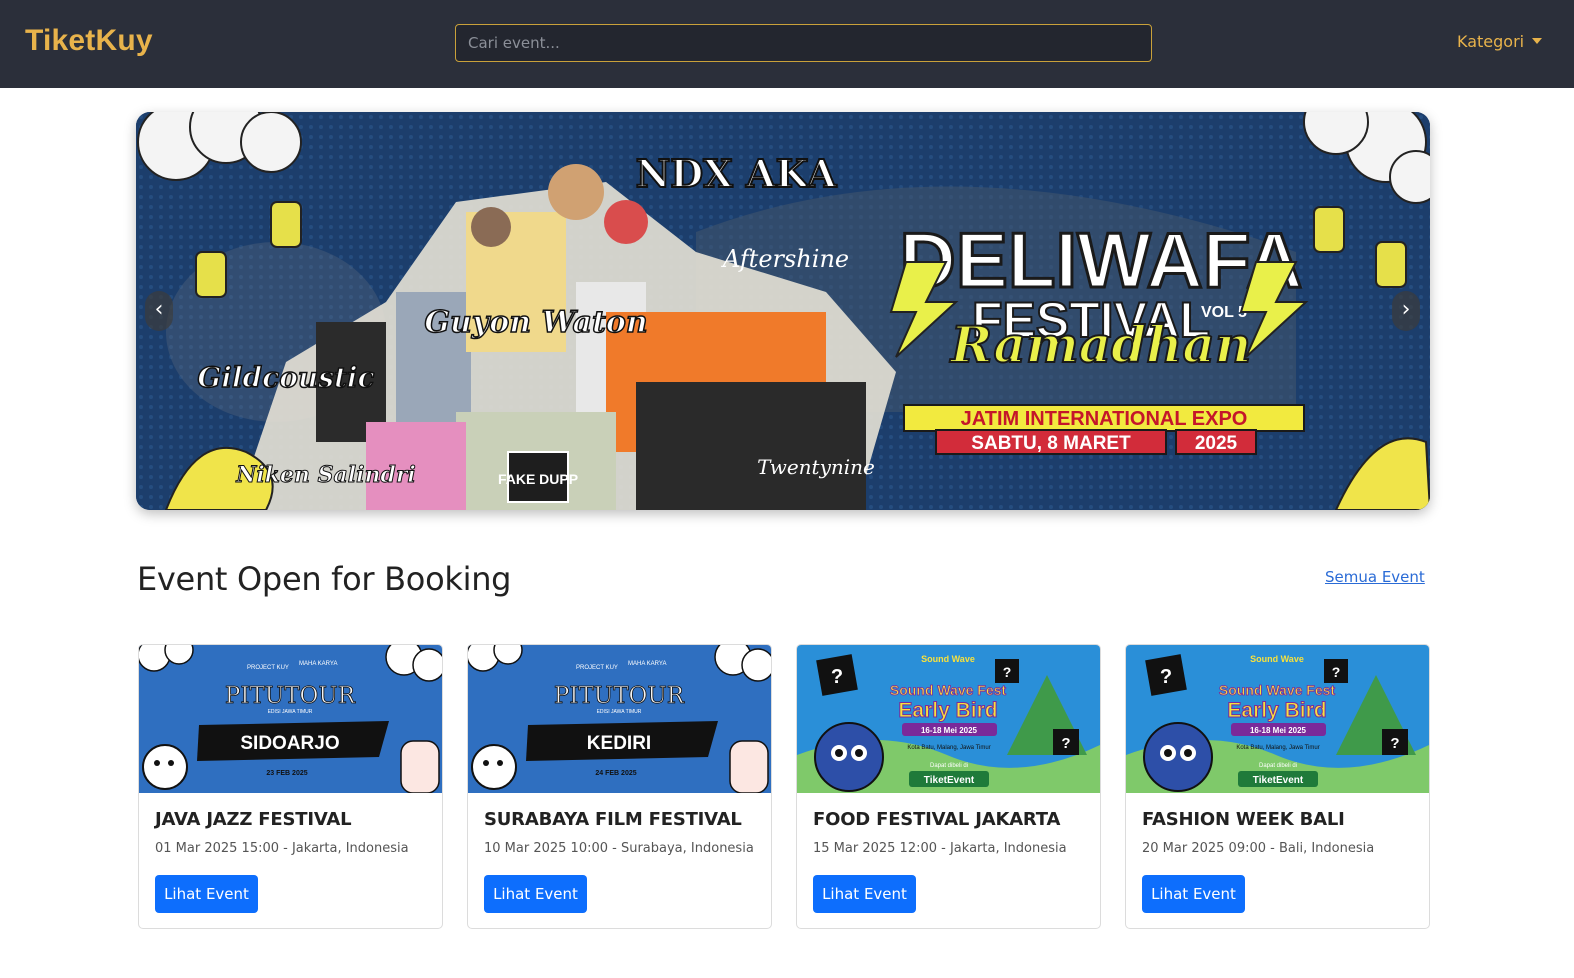  Describe the element at coordinates (1051, 443) in the screenshot. I see `banner-date: SABTU, 8 MARET` at that location.